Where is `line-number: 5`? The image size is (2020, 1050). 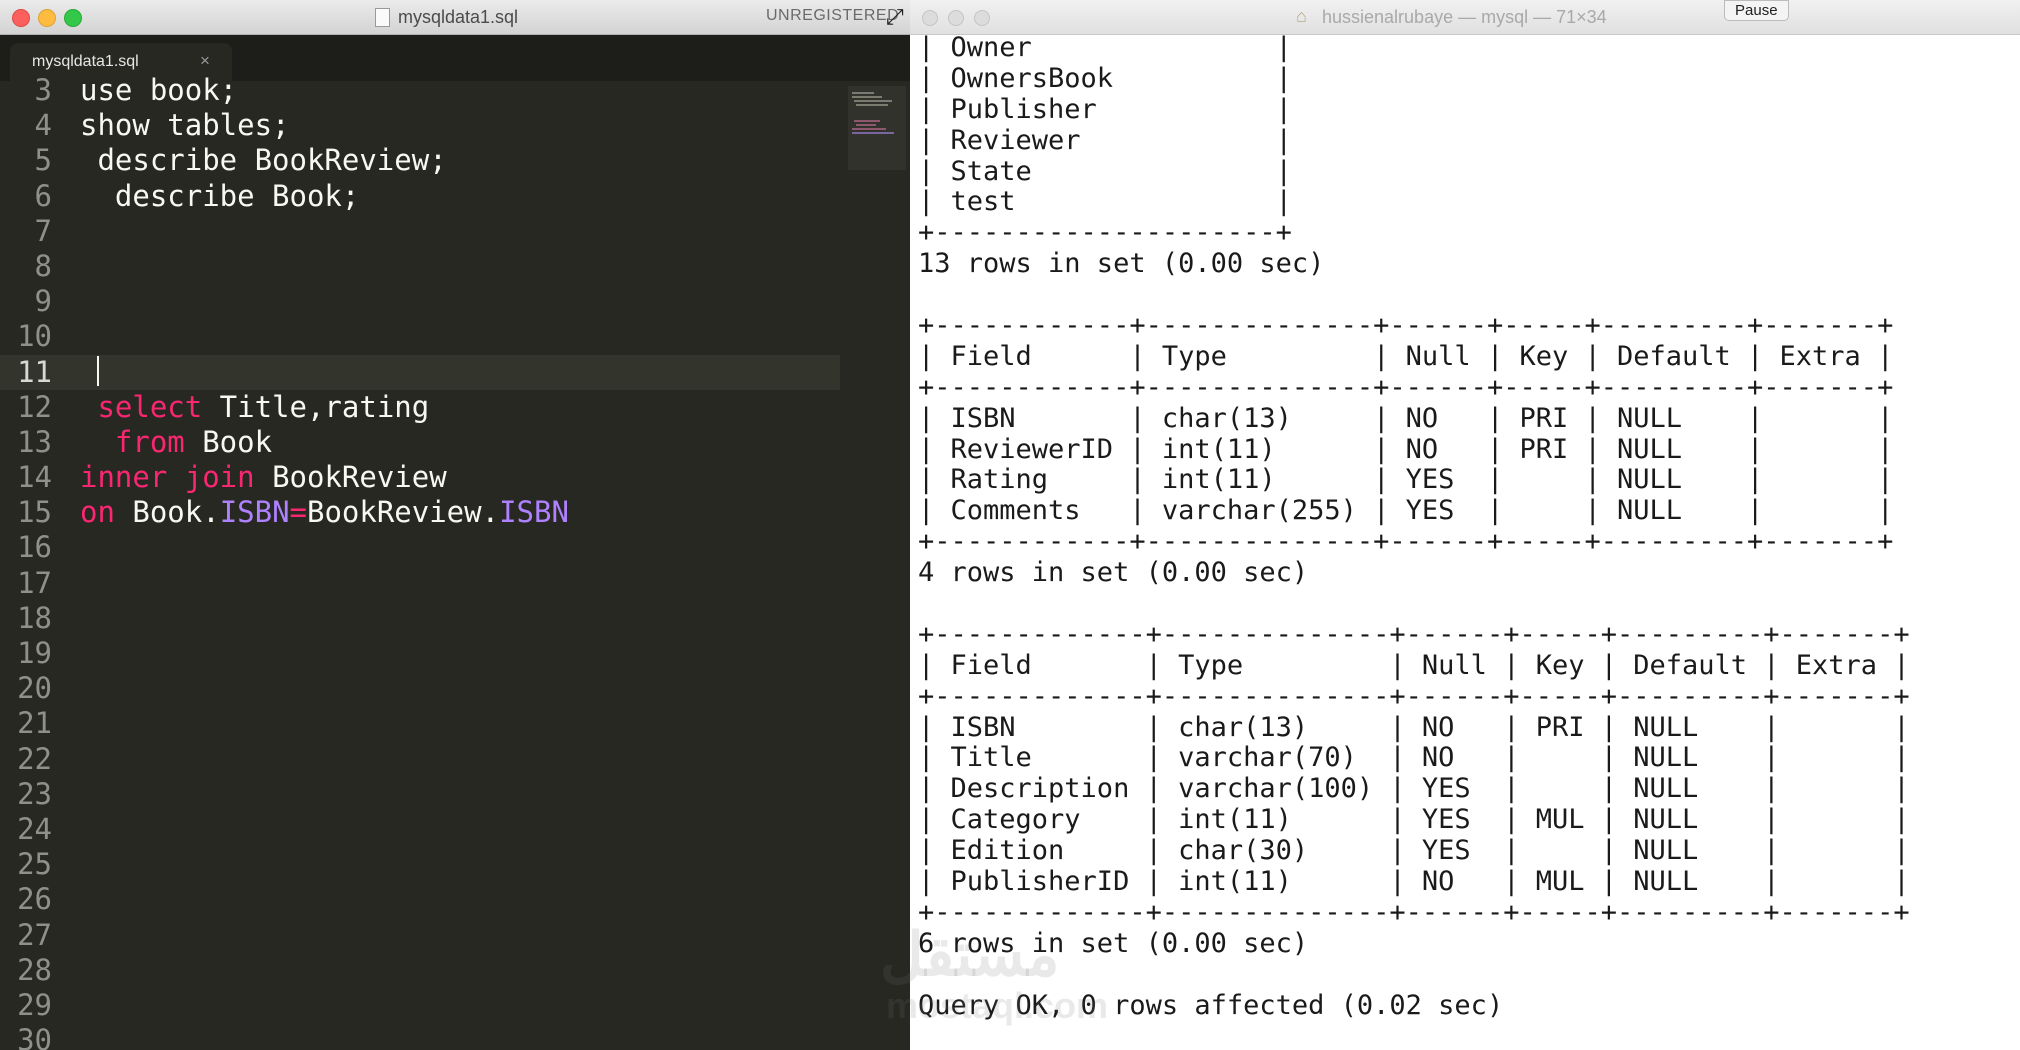
line-number: 5 is located at coordinates (43, 160).